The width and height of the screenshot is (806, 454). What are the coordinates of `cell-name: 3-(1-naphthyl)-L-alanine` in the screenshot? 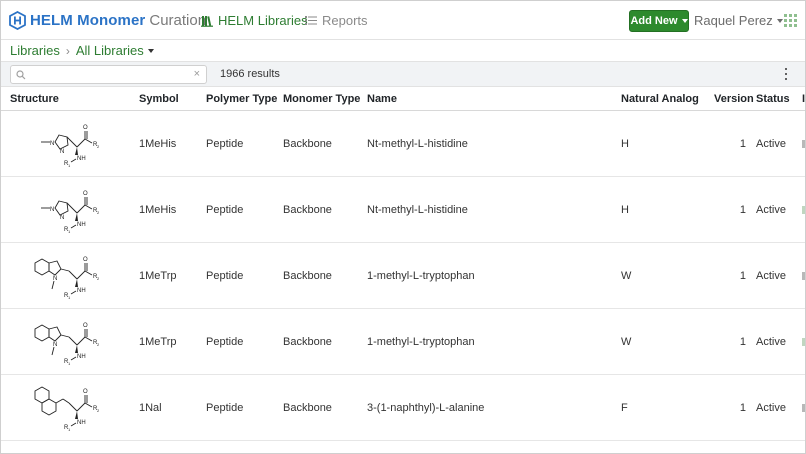 It's located at (426, 408).